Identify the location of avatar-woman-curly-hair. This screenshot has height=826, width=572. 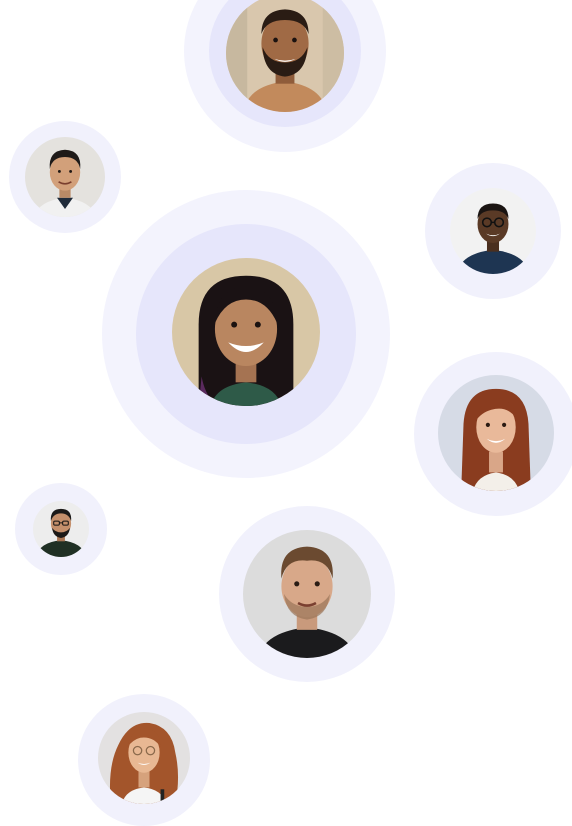
(144, 758).